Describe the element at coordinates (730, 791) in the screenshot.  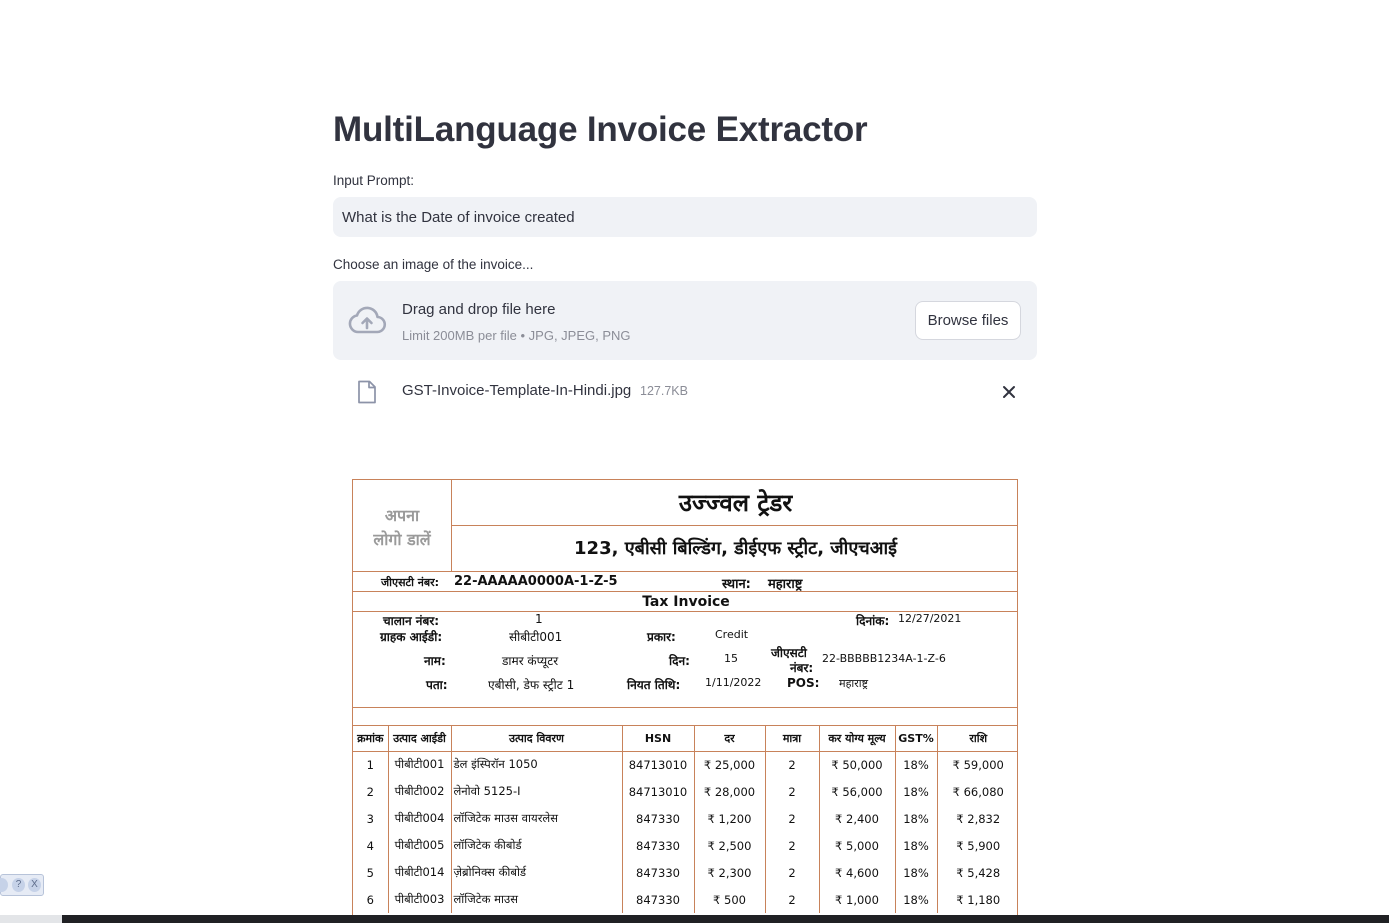
I see `table-cell: ₹ 28,000` at that location.